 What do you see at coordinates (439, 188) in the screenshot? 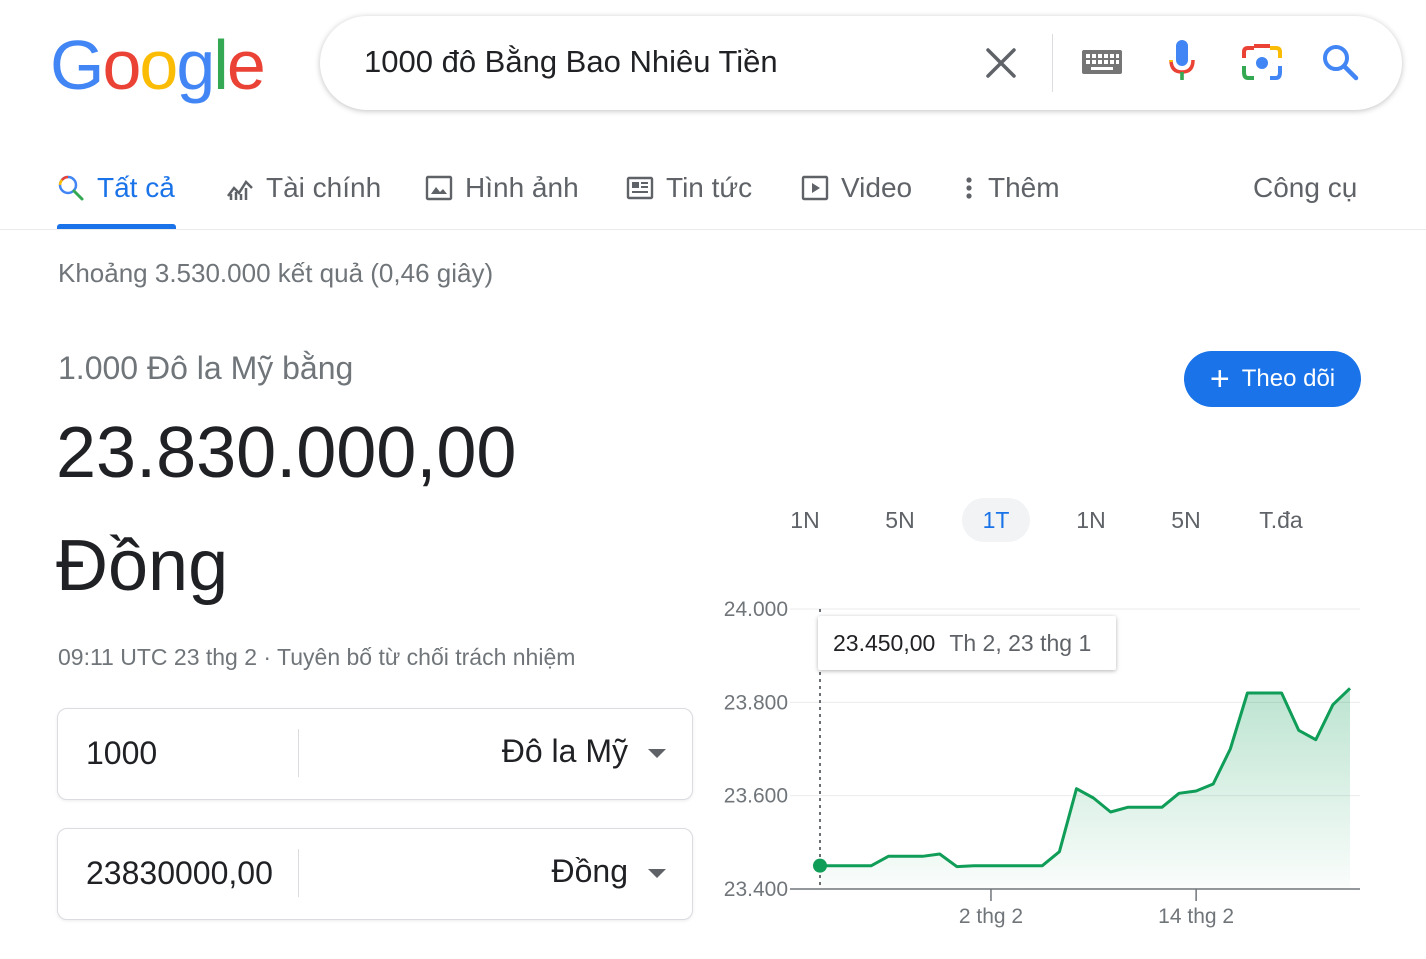
I see `image-icon` at bounding box center [439, 188].